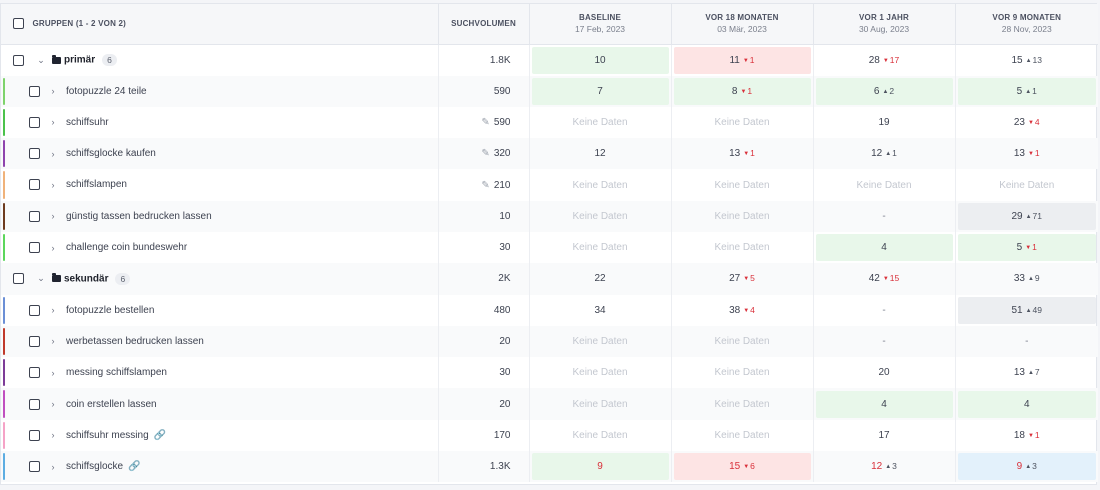 The height and width of the screenshot is (490, 1100). What do you see at coordinates (742, 278) in the screenshot?
I see `rank-cell: 27 ▼5` at bounding box center [742, 278].